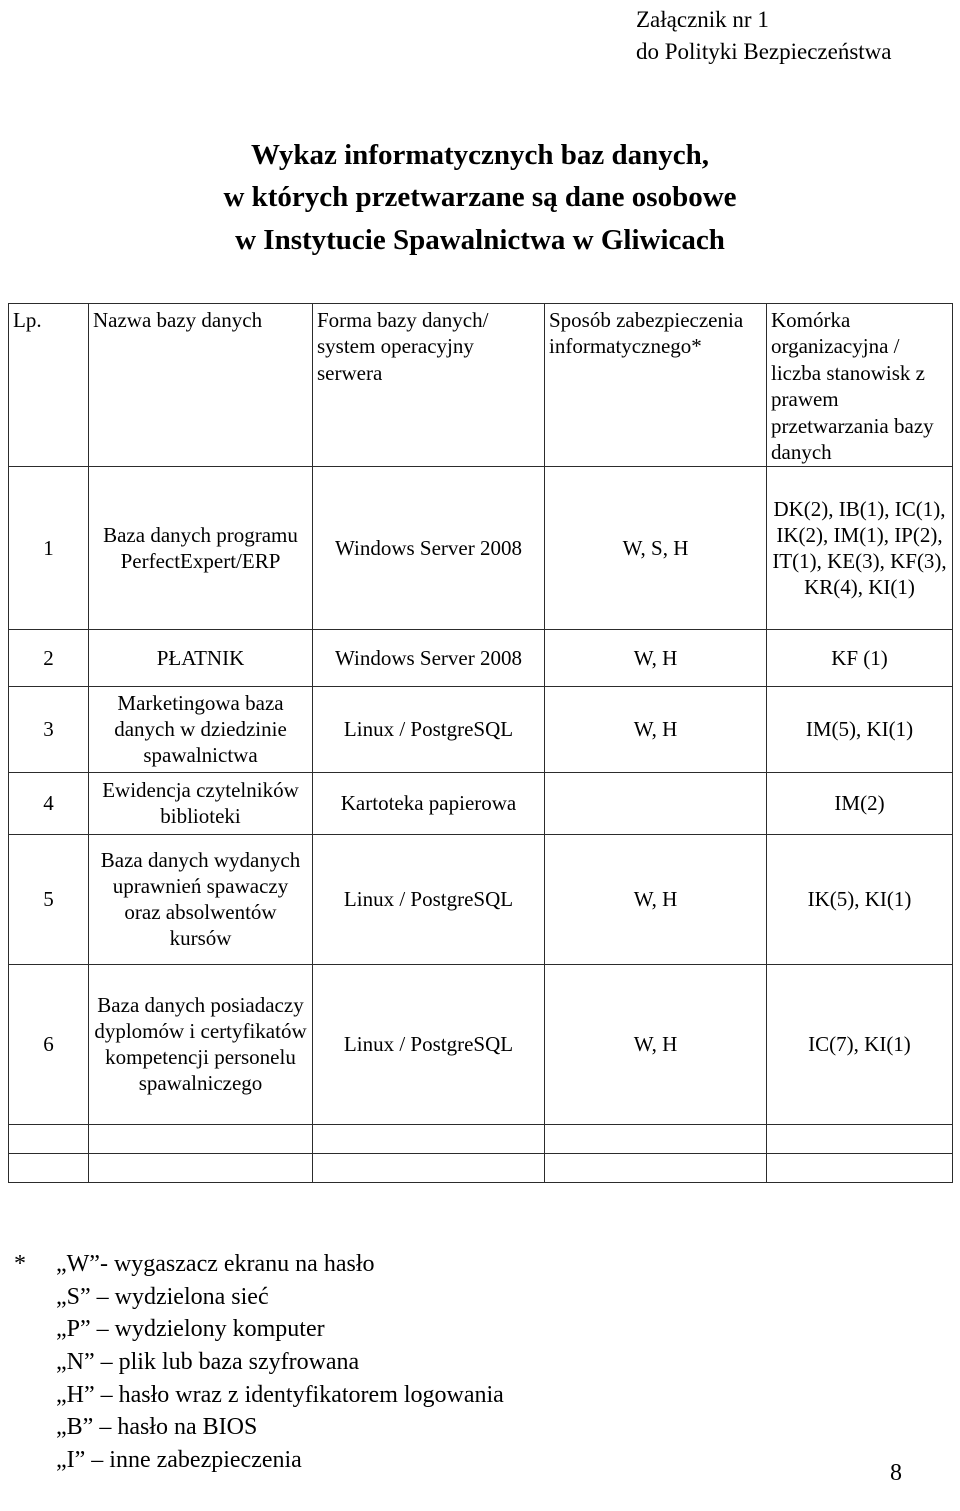 This screenshot has width=960, height=1511. I want to click on legend-item: „S” – wydzielona sieć, so click(259, 1297).